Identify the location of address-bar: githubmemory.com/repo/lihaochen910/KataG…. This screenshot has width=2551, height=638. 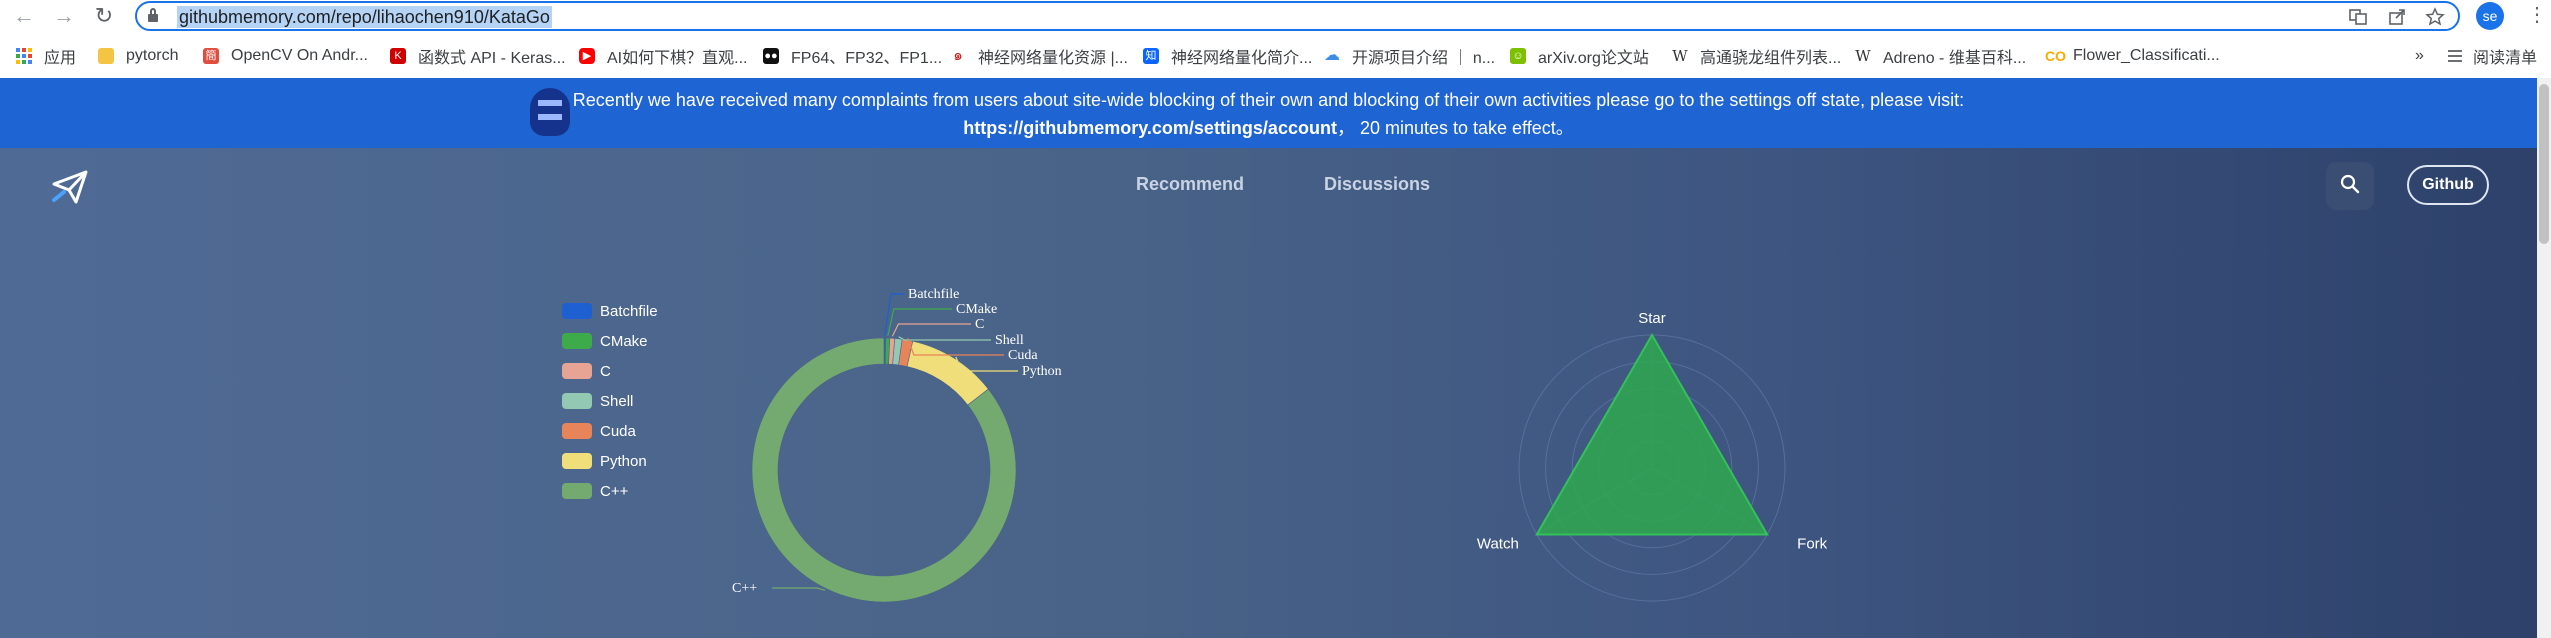
(1297, 16).